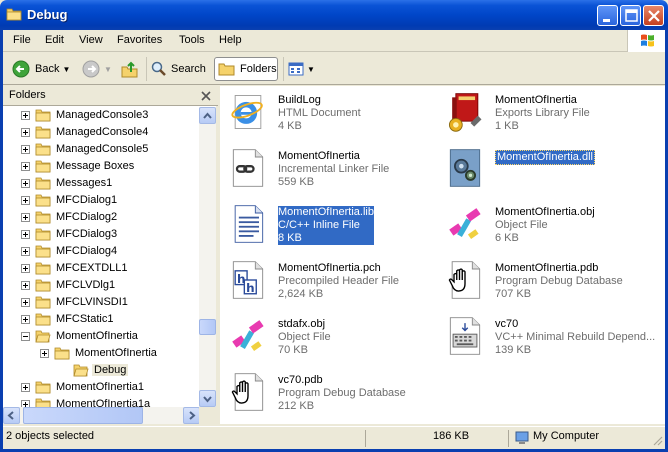 The width and height of the screenshot is (668, 452). Describe the element at coordinates (536, 100) in the screenshot. I see `file-name: MomentOfInertia` at that location.